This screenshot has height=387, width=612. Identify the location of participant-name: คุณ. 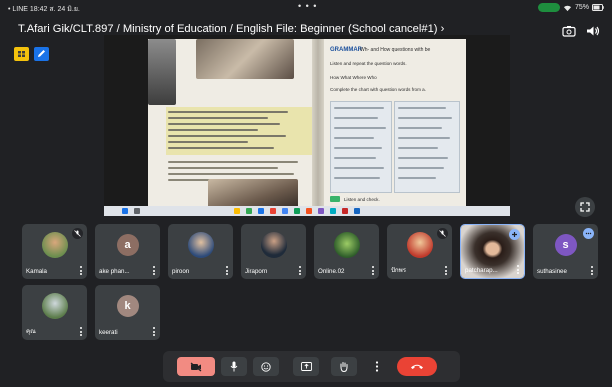
(31, 331).